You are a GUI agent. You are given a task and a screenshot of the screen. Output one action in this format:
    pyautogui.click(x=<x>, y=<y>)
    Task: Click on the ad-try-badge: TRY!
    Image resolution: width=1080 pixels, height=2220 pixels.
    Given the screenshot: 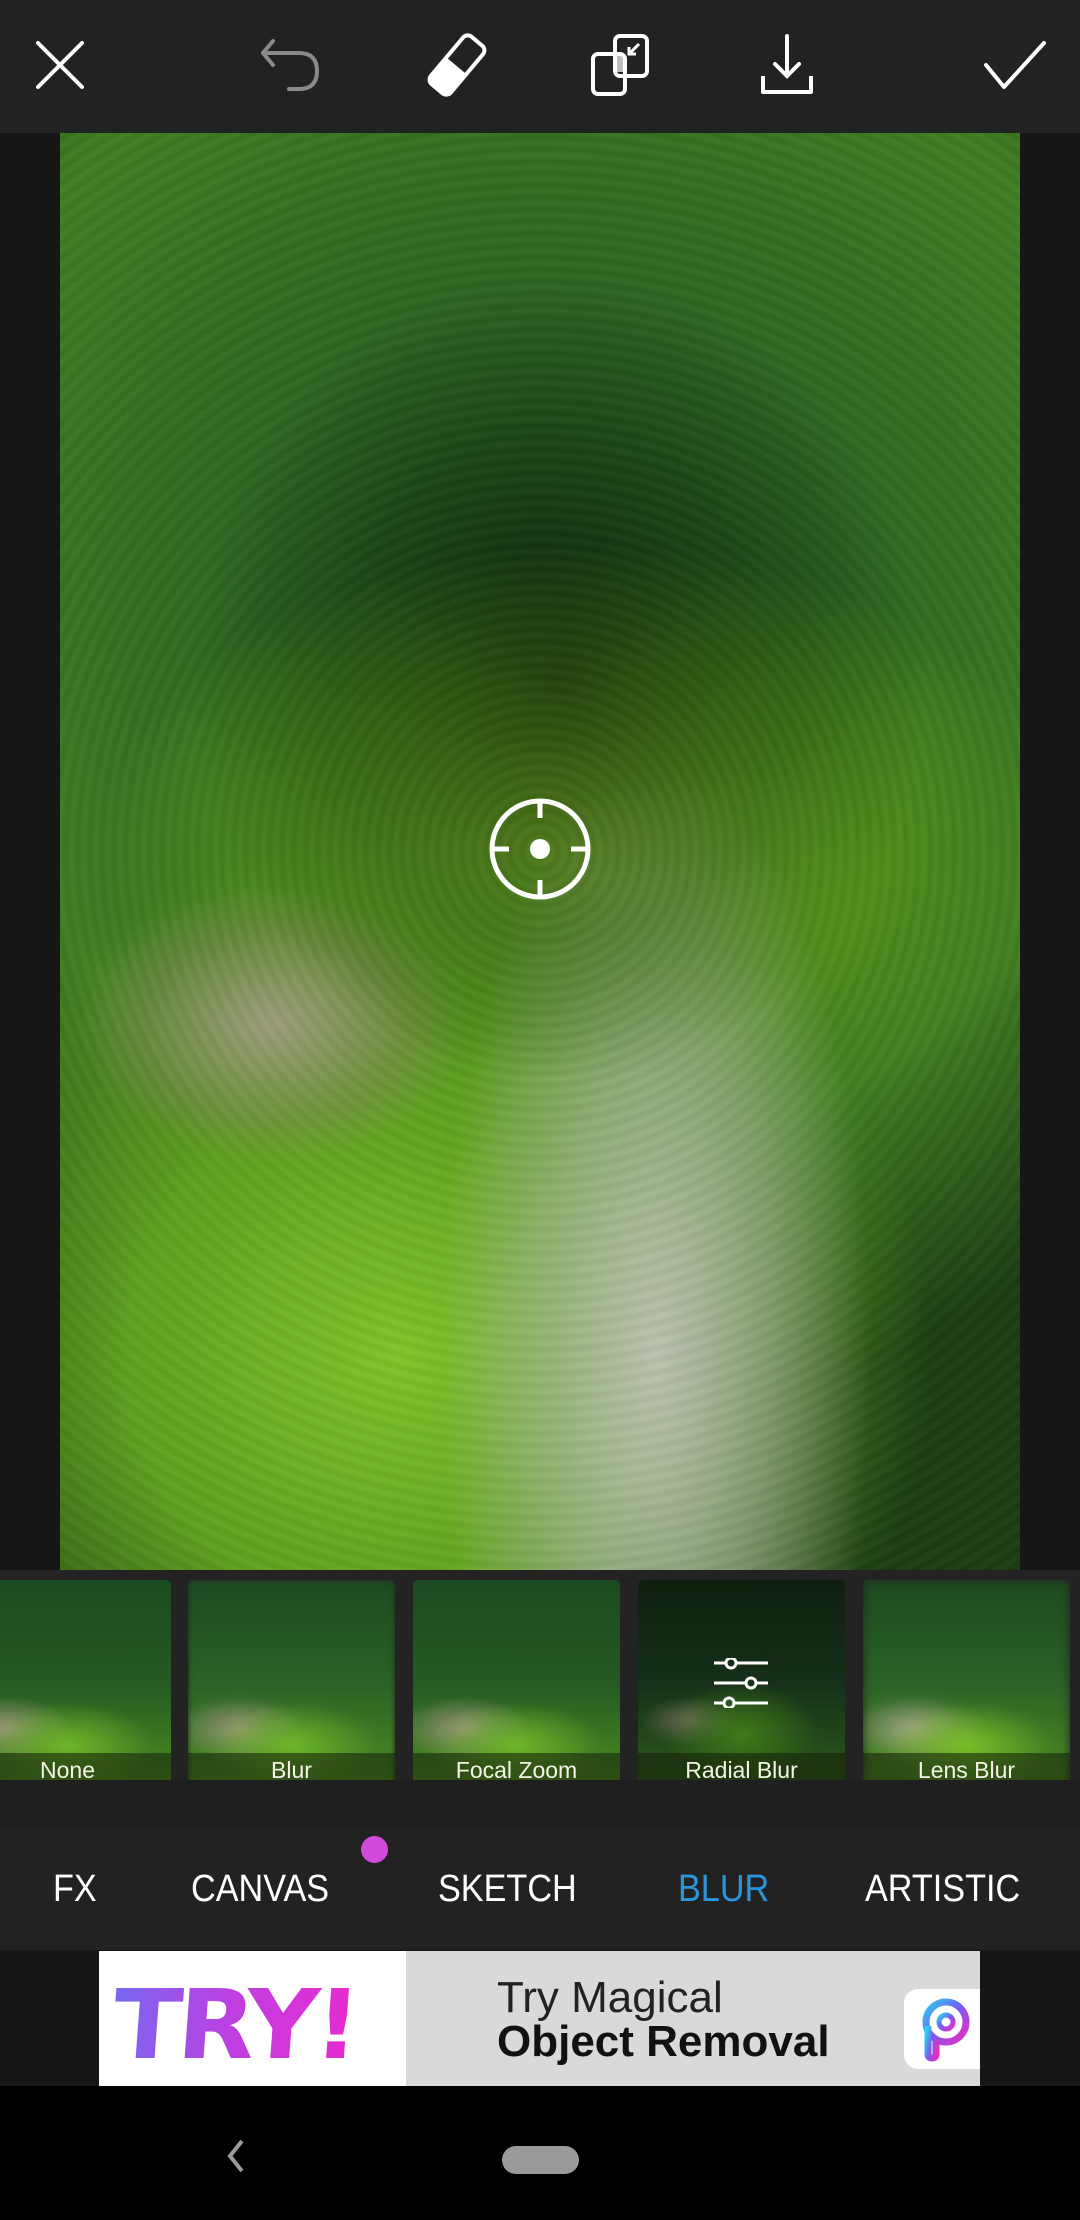 What is the action you would take?
    pyautogui.click(x=235, y=2025)
    